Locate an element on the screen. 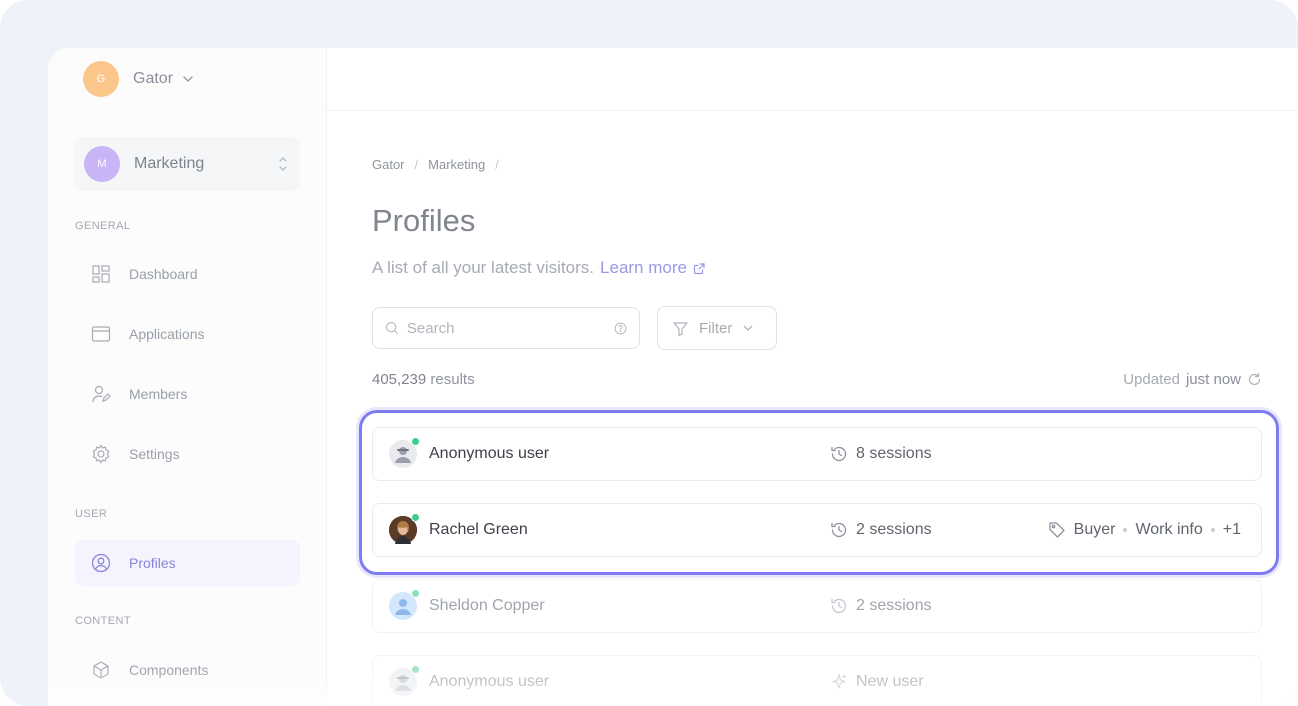 The height and width of the screenshot is (706, 1298). breadcrumb-item-marketing: Marketing is located at coordinates (456, 164).